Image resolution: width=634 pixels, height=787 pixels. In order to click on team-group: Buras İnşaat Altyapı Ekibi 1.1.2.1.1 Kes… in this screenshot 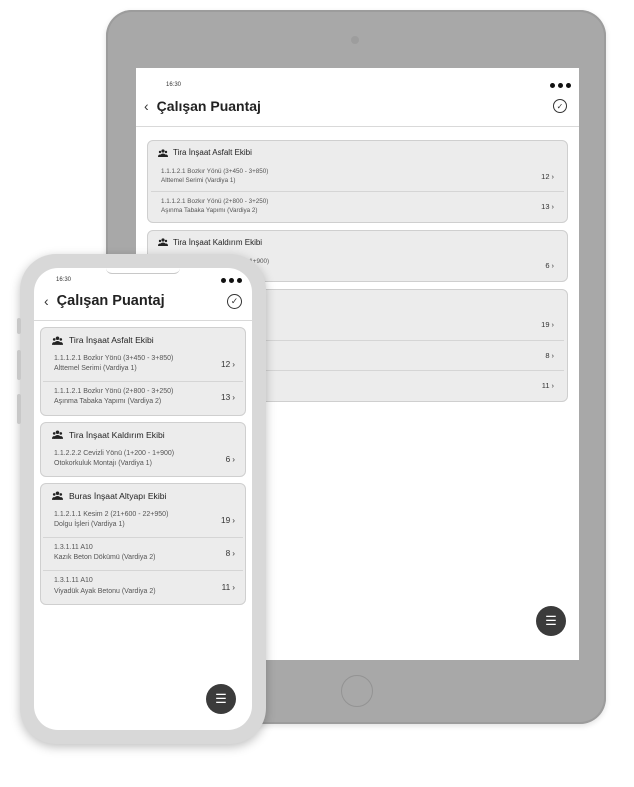, I will do `click(143, 543)`.